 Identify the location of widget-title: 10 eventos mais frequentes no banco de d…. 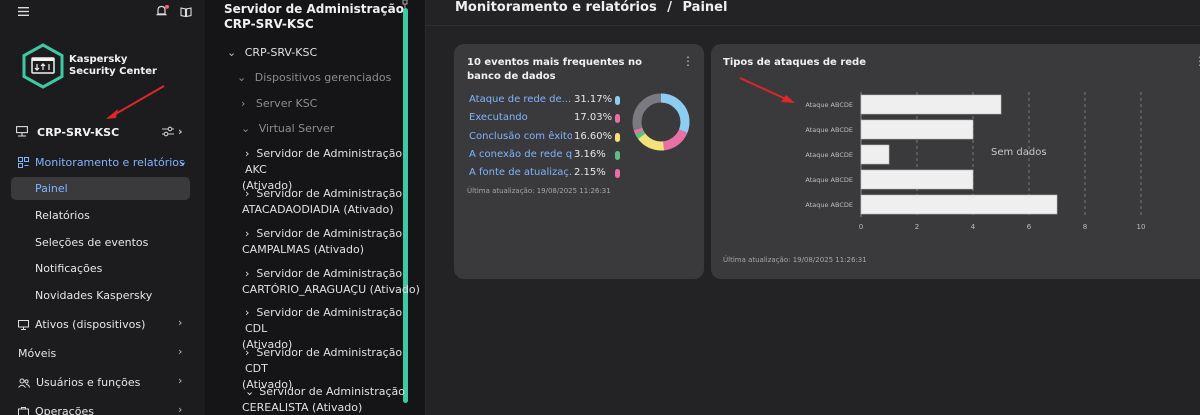
(554, 69).